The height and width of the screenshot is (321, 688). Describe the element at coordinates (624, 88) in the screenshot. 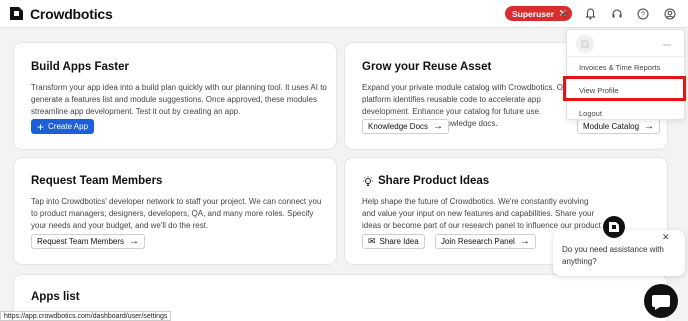

I see `highlight-box` at that location.